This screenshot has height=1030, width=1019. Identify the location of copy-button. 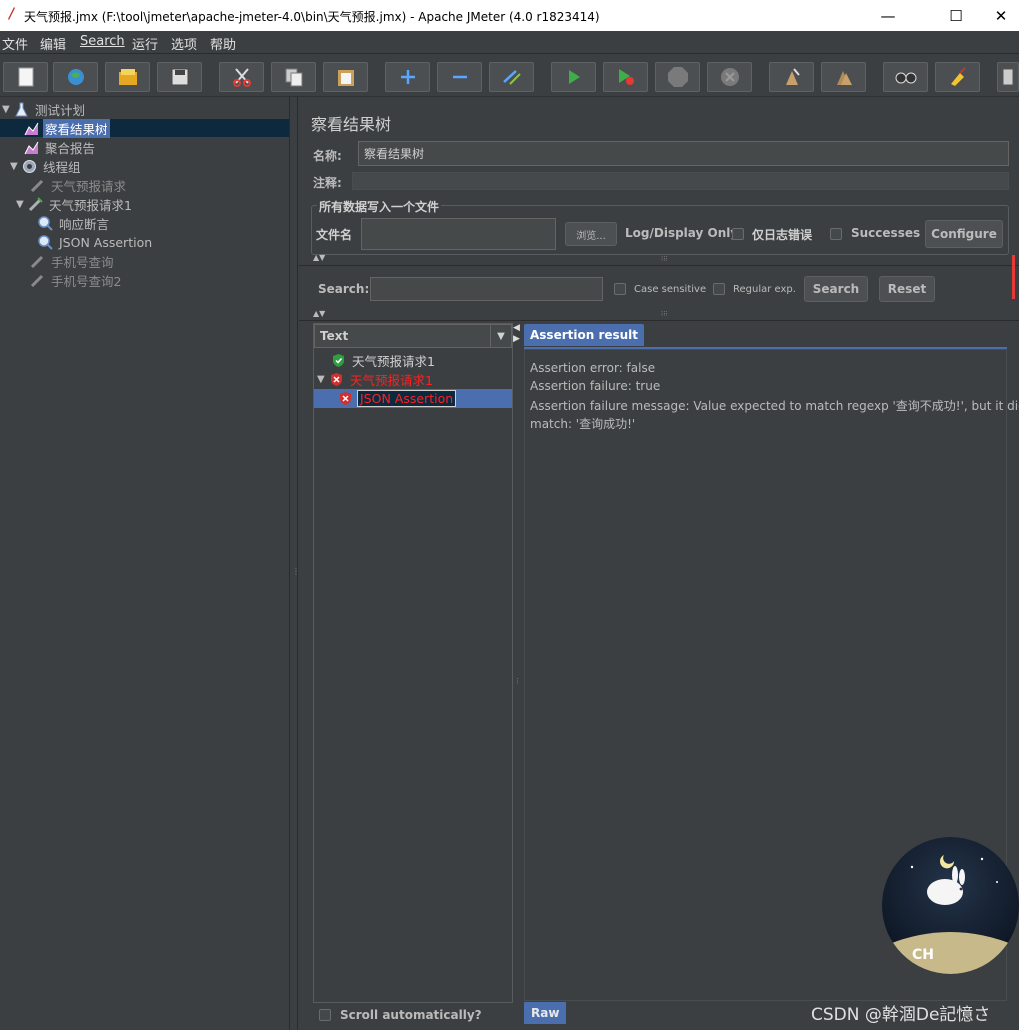
(293, 77).